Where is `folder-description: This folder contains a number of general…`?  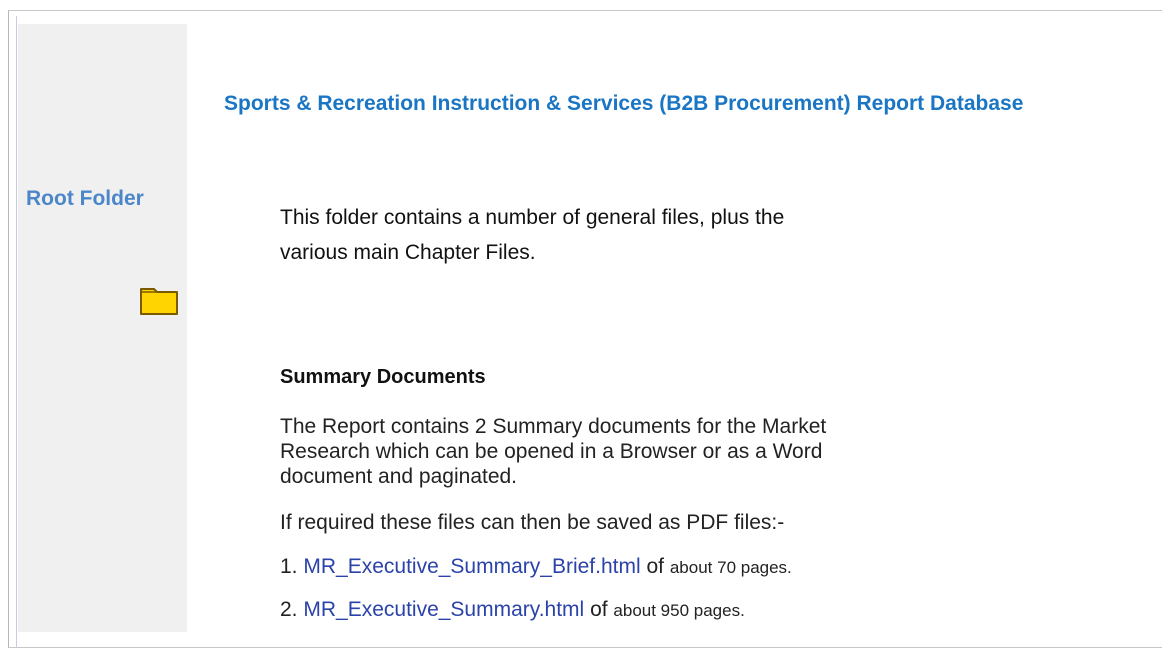
folder-description: This folder contains a number of general… is located at coordinates (532, 235).